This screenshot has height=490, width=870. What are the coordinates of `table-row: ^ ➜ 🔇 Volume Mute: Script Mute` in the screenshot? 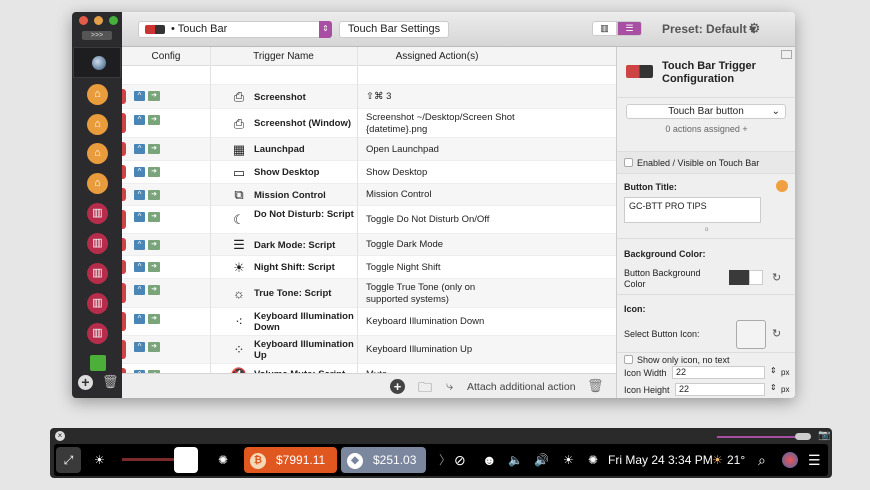 It's located at (369, 368).